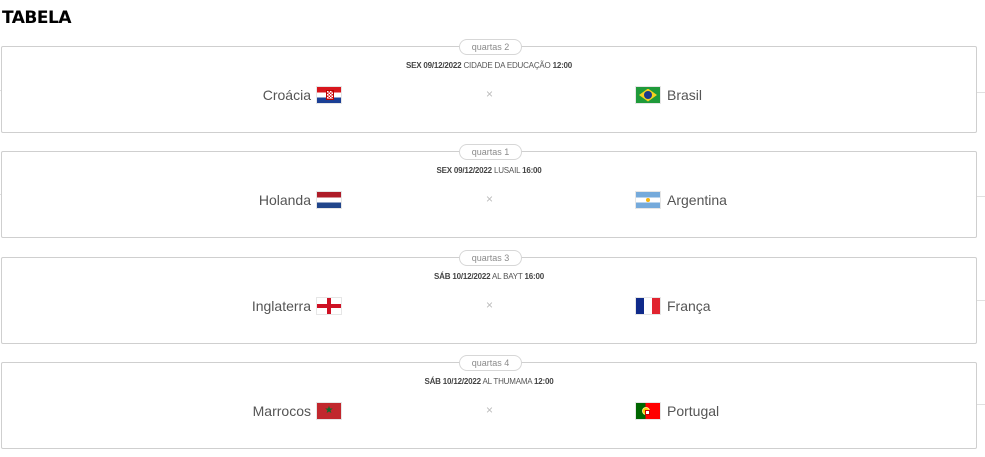 Image resolution: width=985 pixels, height=457 pixels. I want to click on round-badge: quartas 2, so click(490, 47).